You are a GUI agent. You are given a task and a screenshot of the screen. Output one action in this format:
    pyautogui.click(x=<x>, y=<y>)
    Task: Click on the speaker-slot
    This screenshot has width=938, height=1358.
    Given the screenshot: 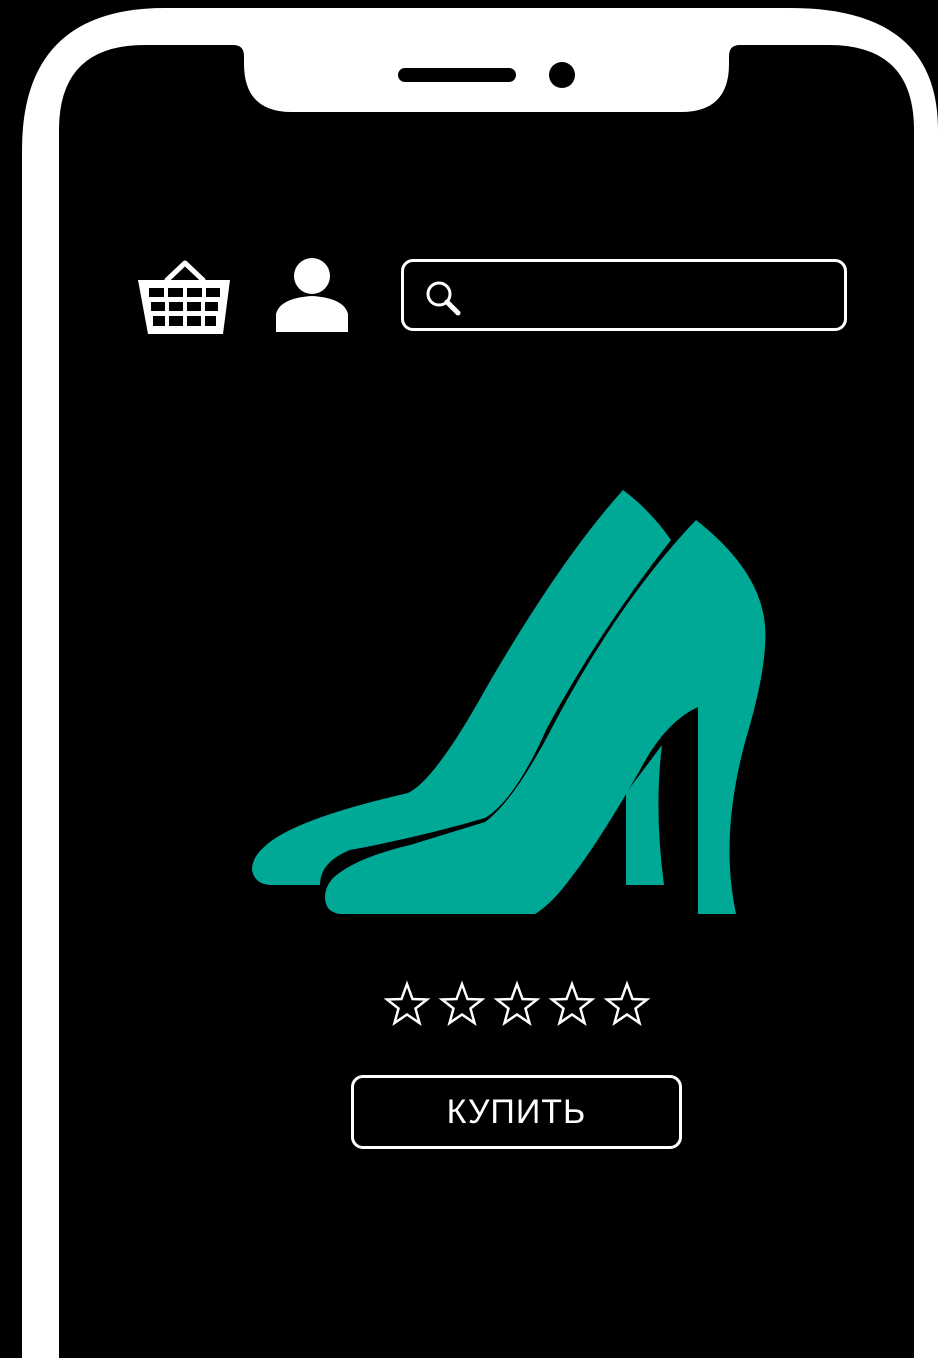 What is the action you would take?
    pyautogui.click(x=457, y=75)
    